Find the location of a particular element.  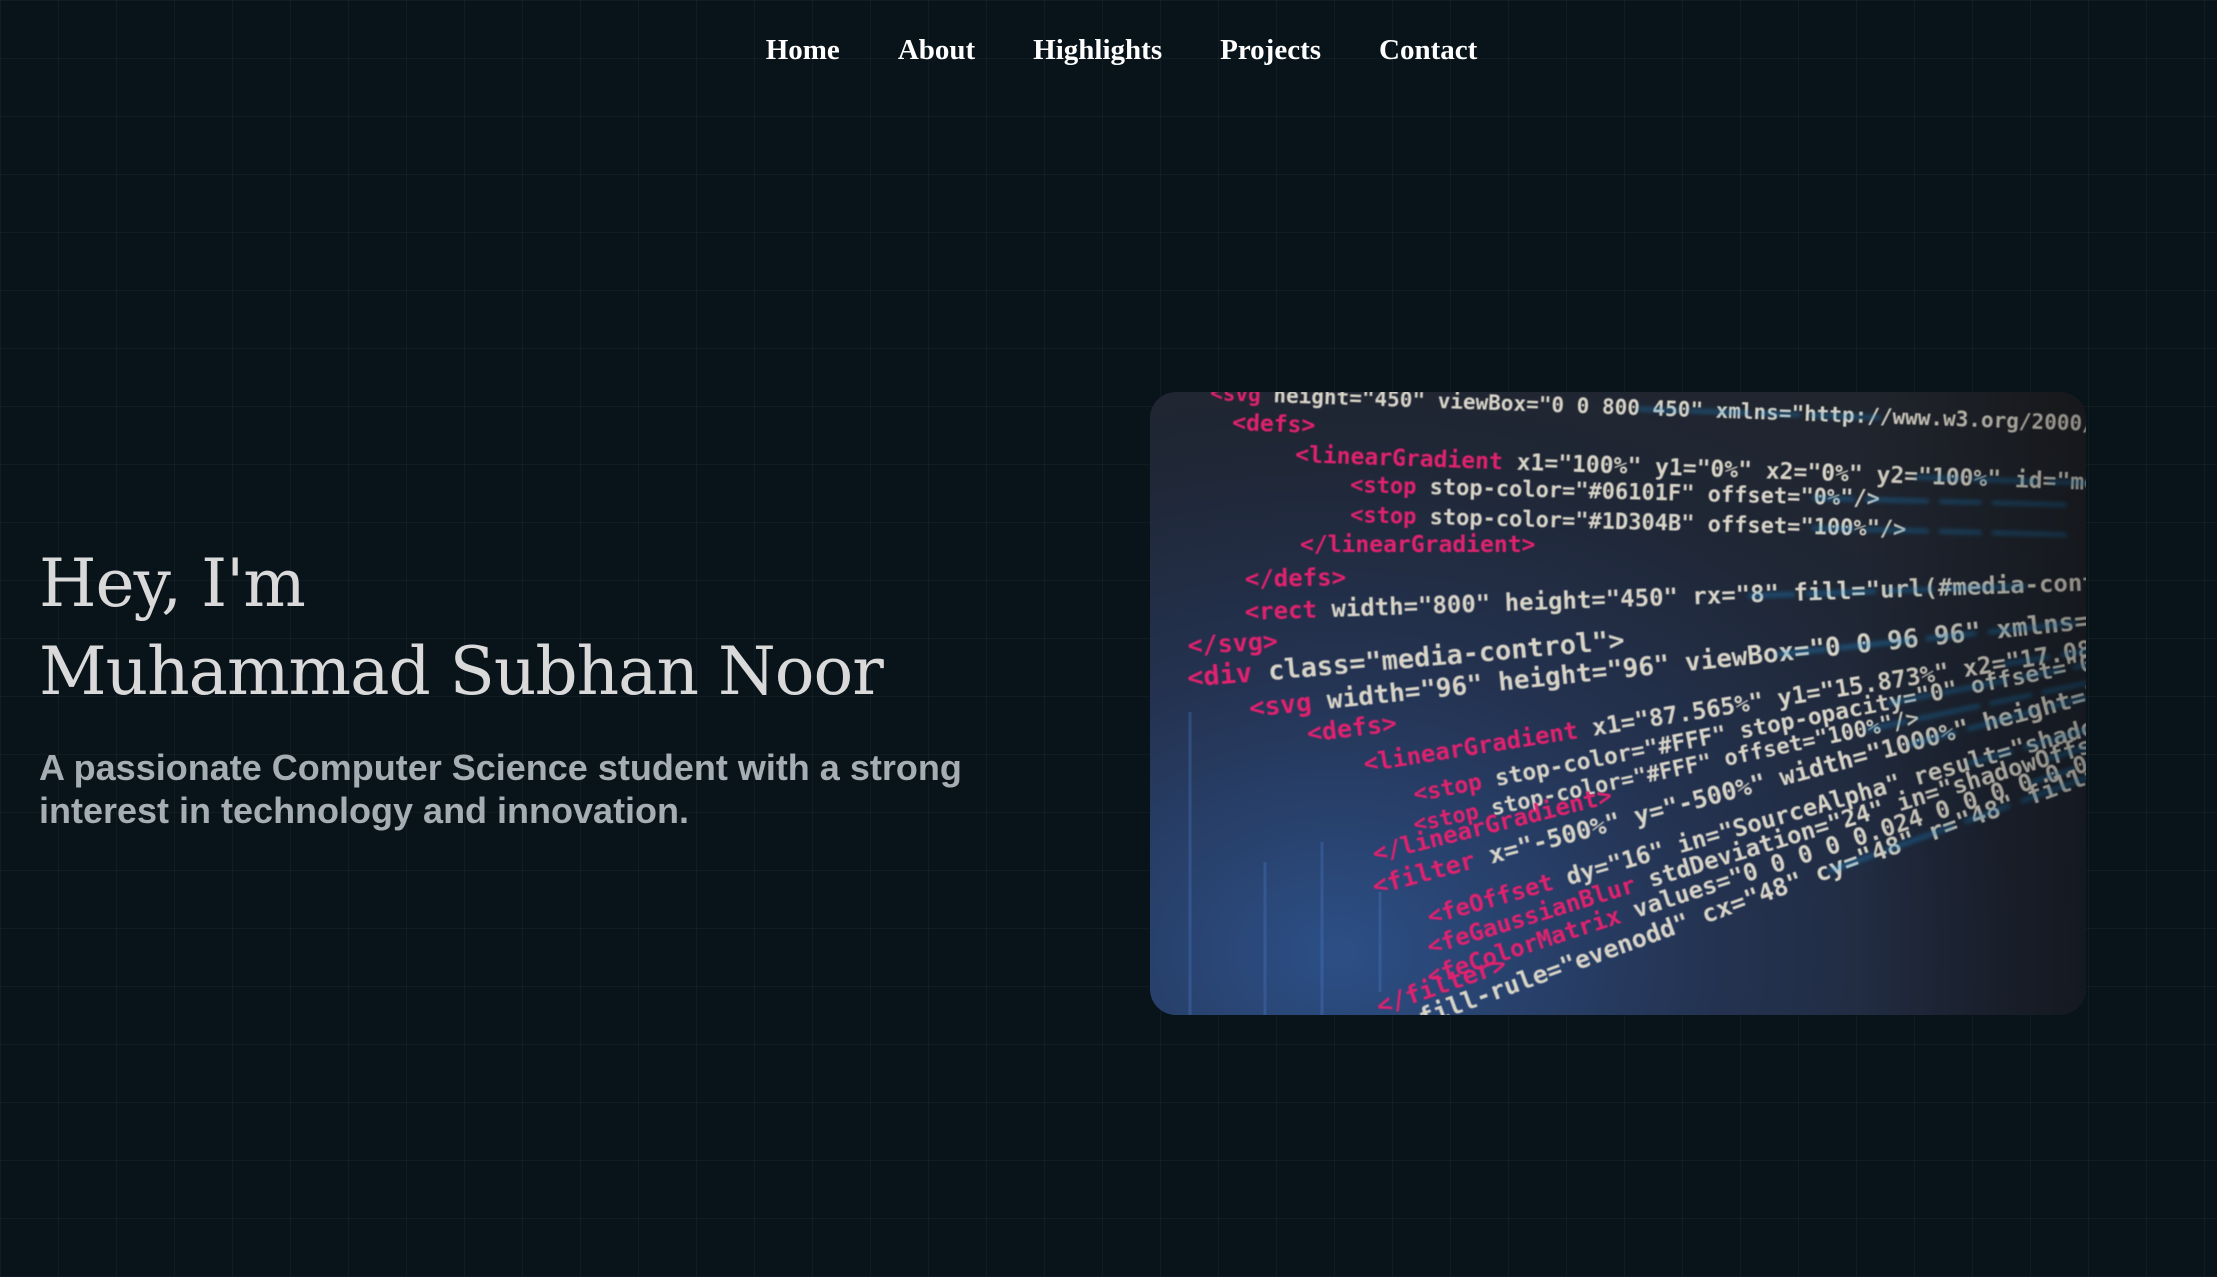

nav-link-contact: Contact is located at coordinates (1428, 50).